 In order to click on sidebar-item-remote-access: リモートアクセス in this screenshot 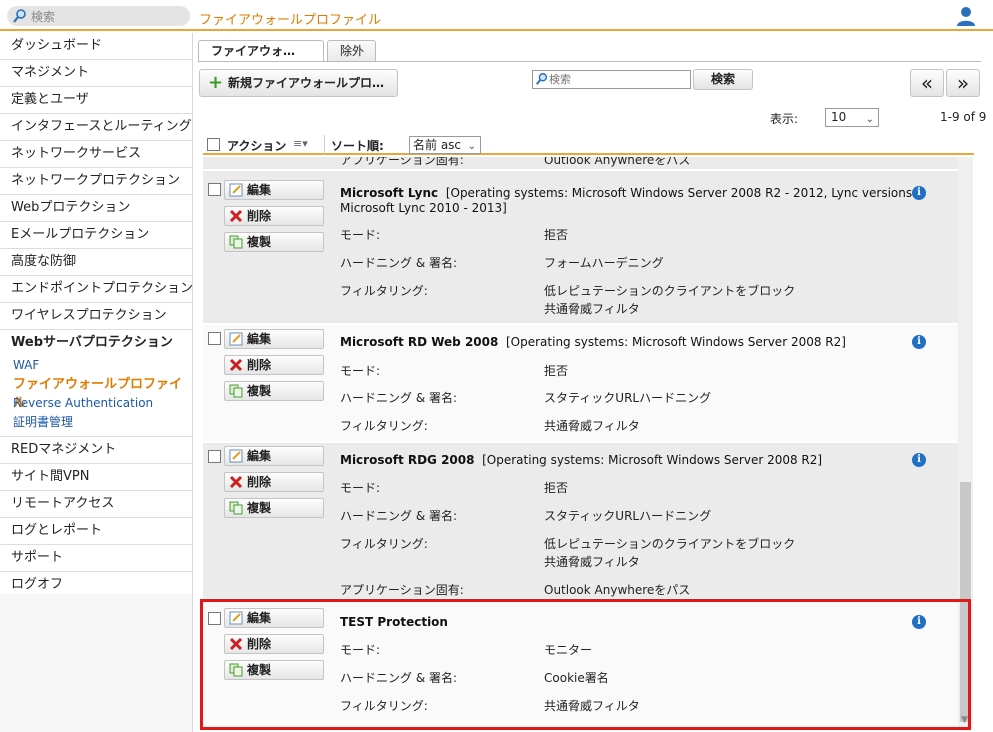, I will do `click(96, 504)`.